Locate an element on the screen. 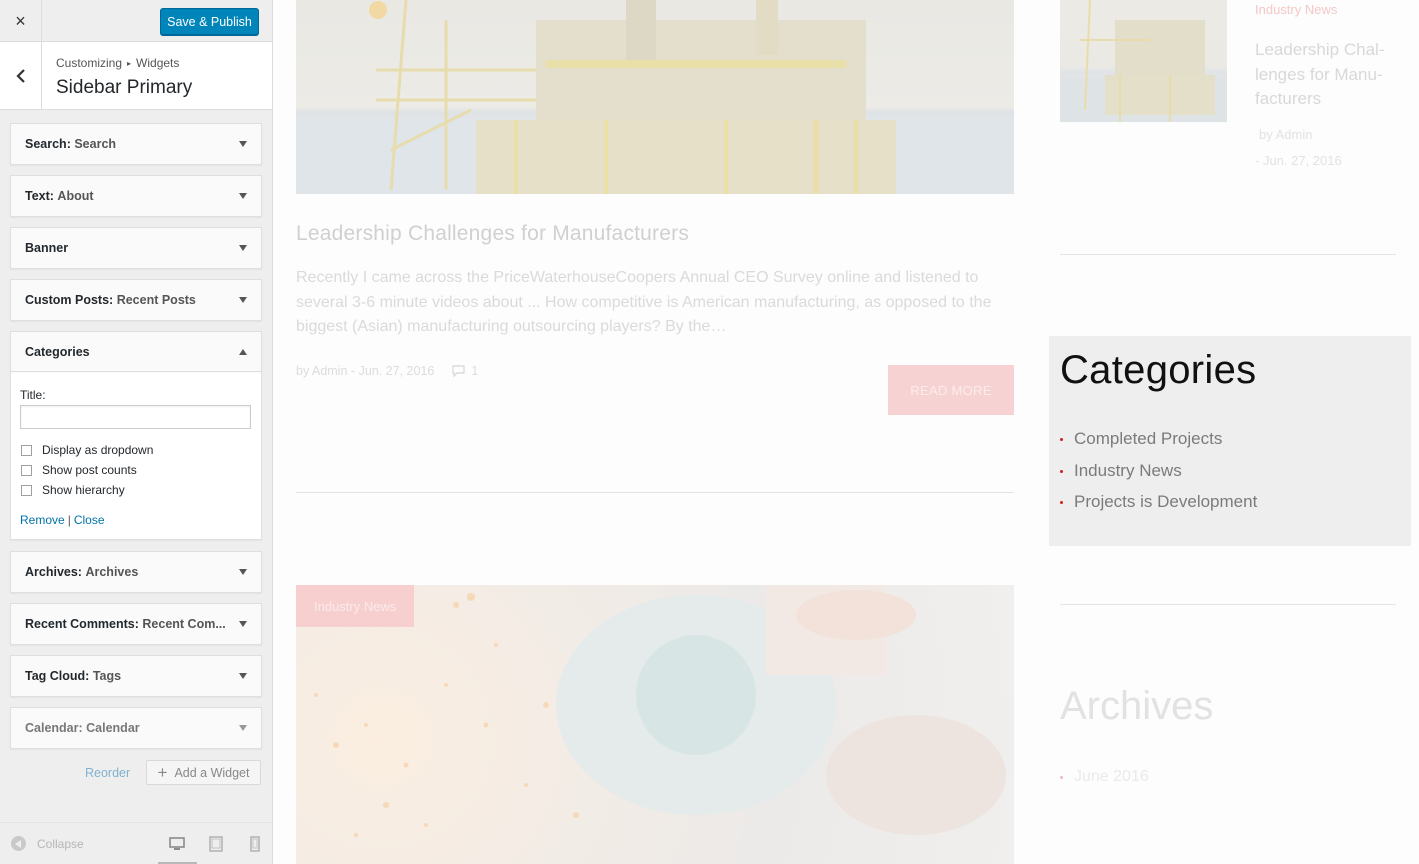  widget-title: Calendar is located at coordinates (82, 728).